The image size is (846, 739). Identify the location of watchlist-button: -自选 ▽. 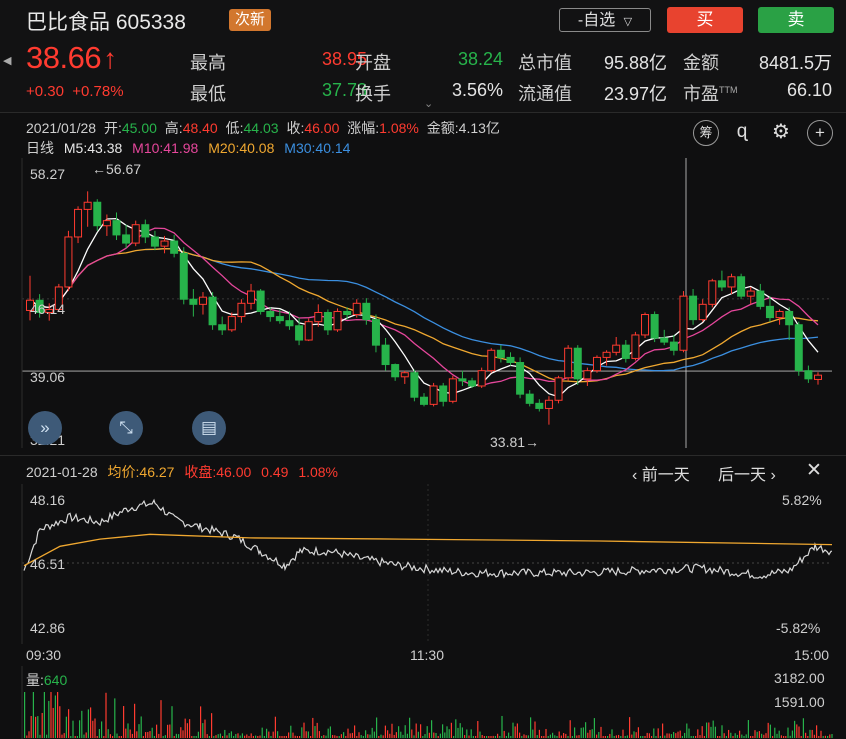
(605, 20).